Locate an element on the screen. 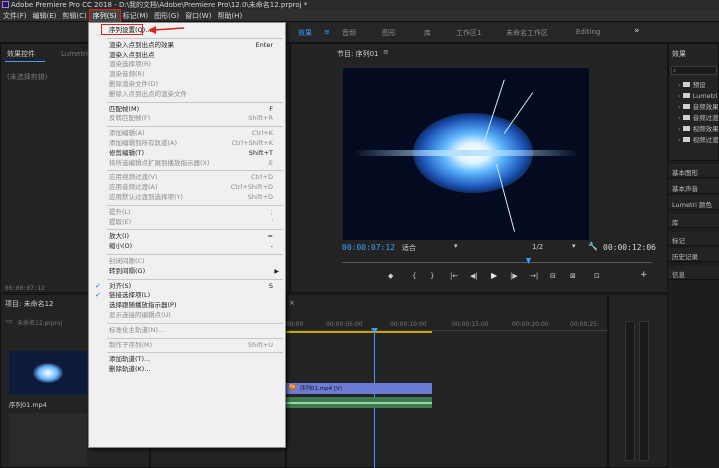 Image resolution: width=719 pixels, height=468 pixels. effects-folder-audio-effects: › 音频效果 is located at coordinates (698, 106).